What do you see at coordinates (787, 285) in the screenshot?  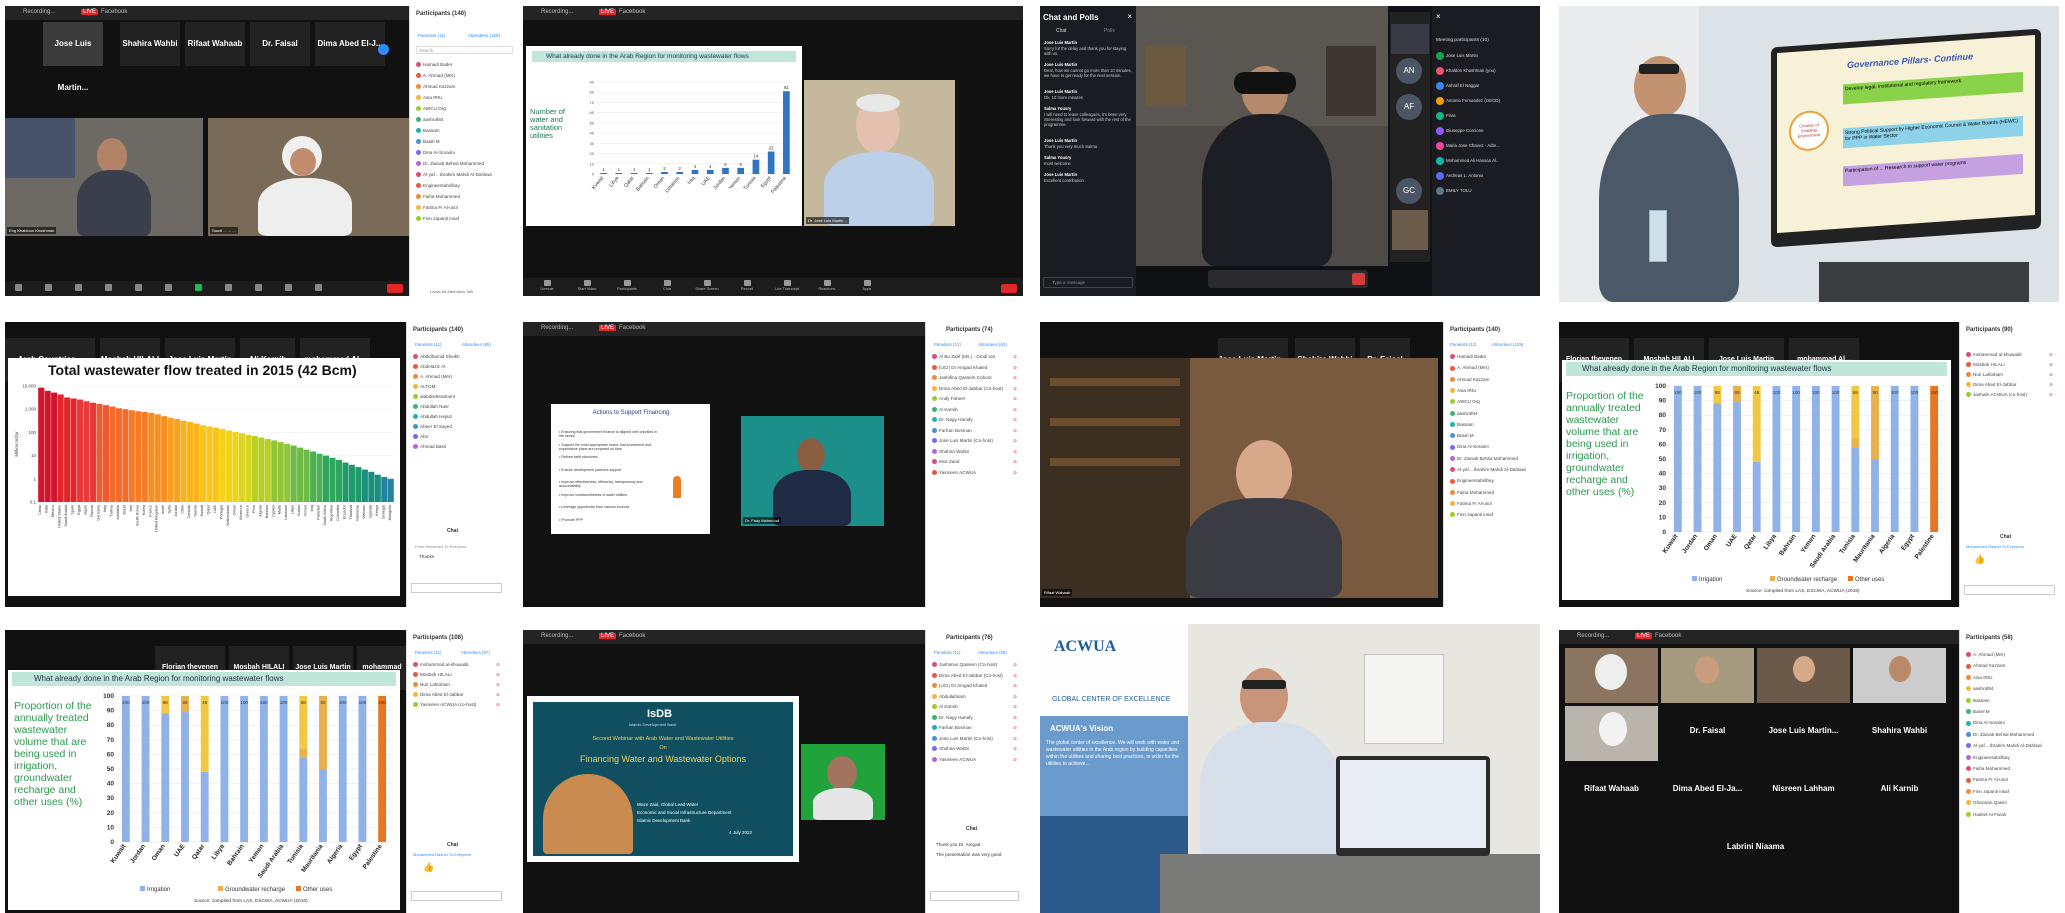 I see `toolbar-button: Live Transcript` at bounding box center [787, 285].